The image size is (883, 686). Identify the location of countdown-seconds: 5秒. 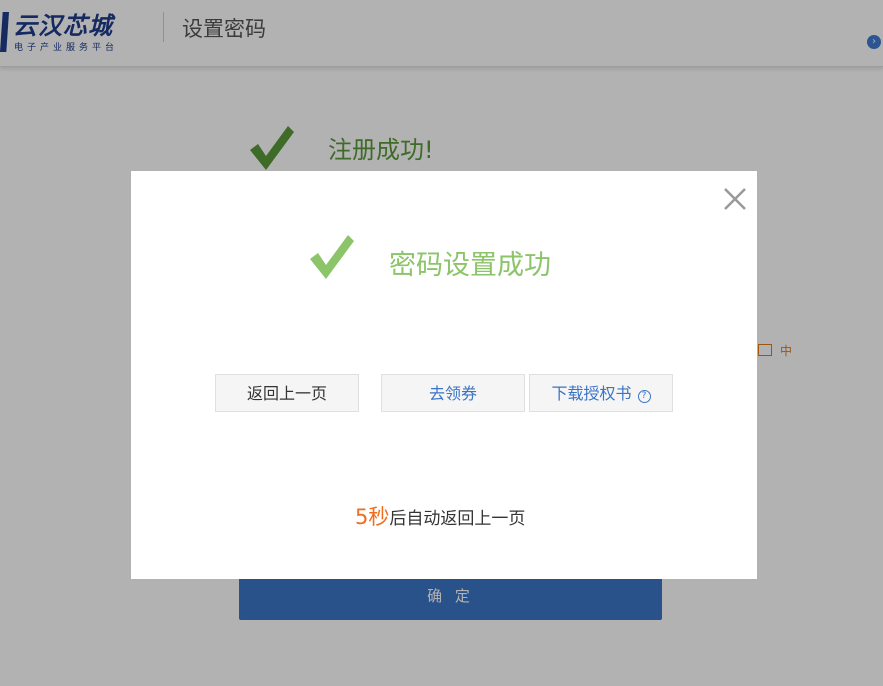
(372, 517).